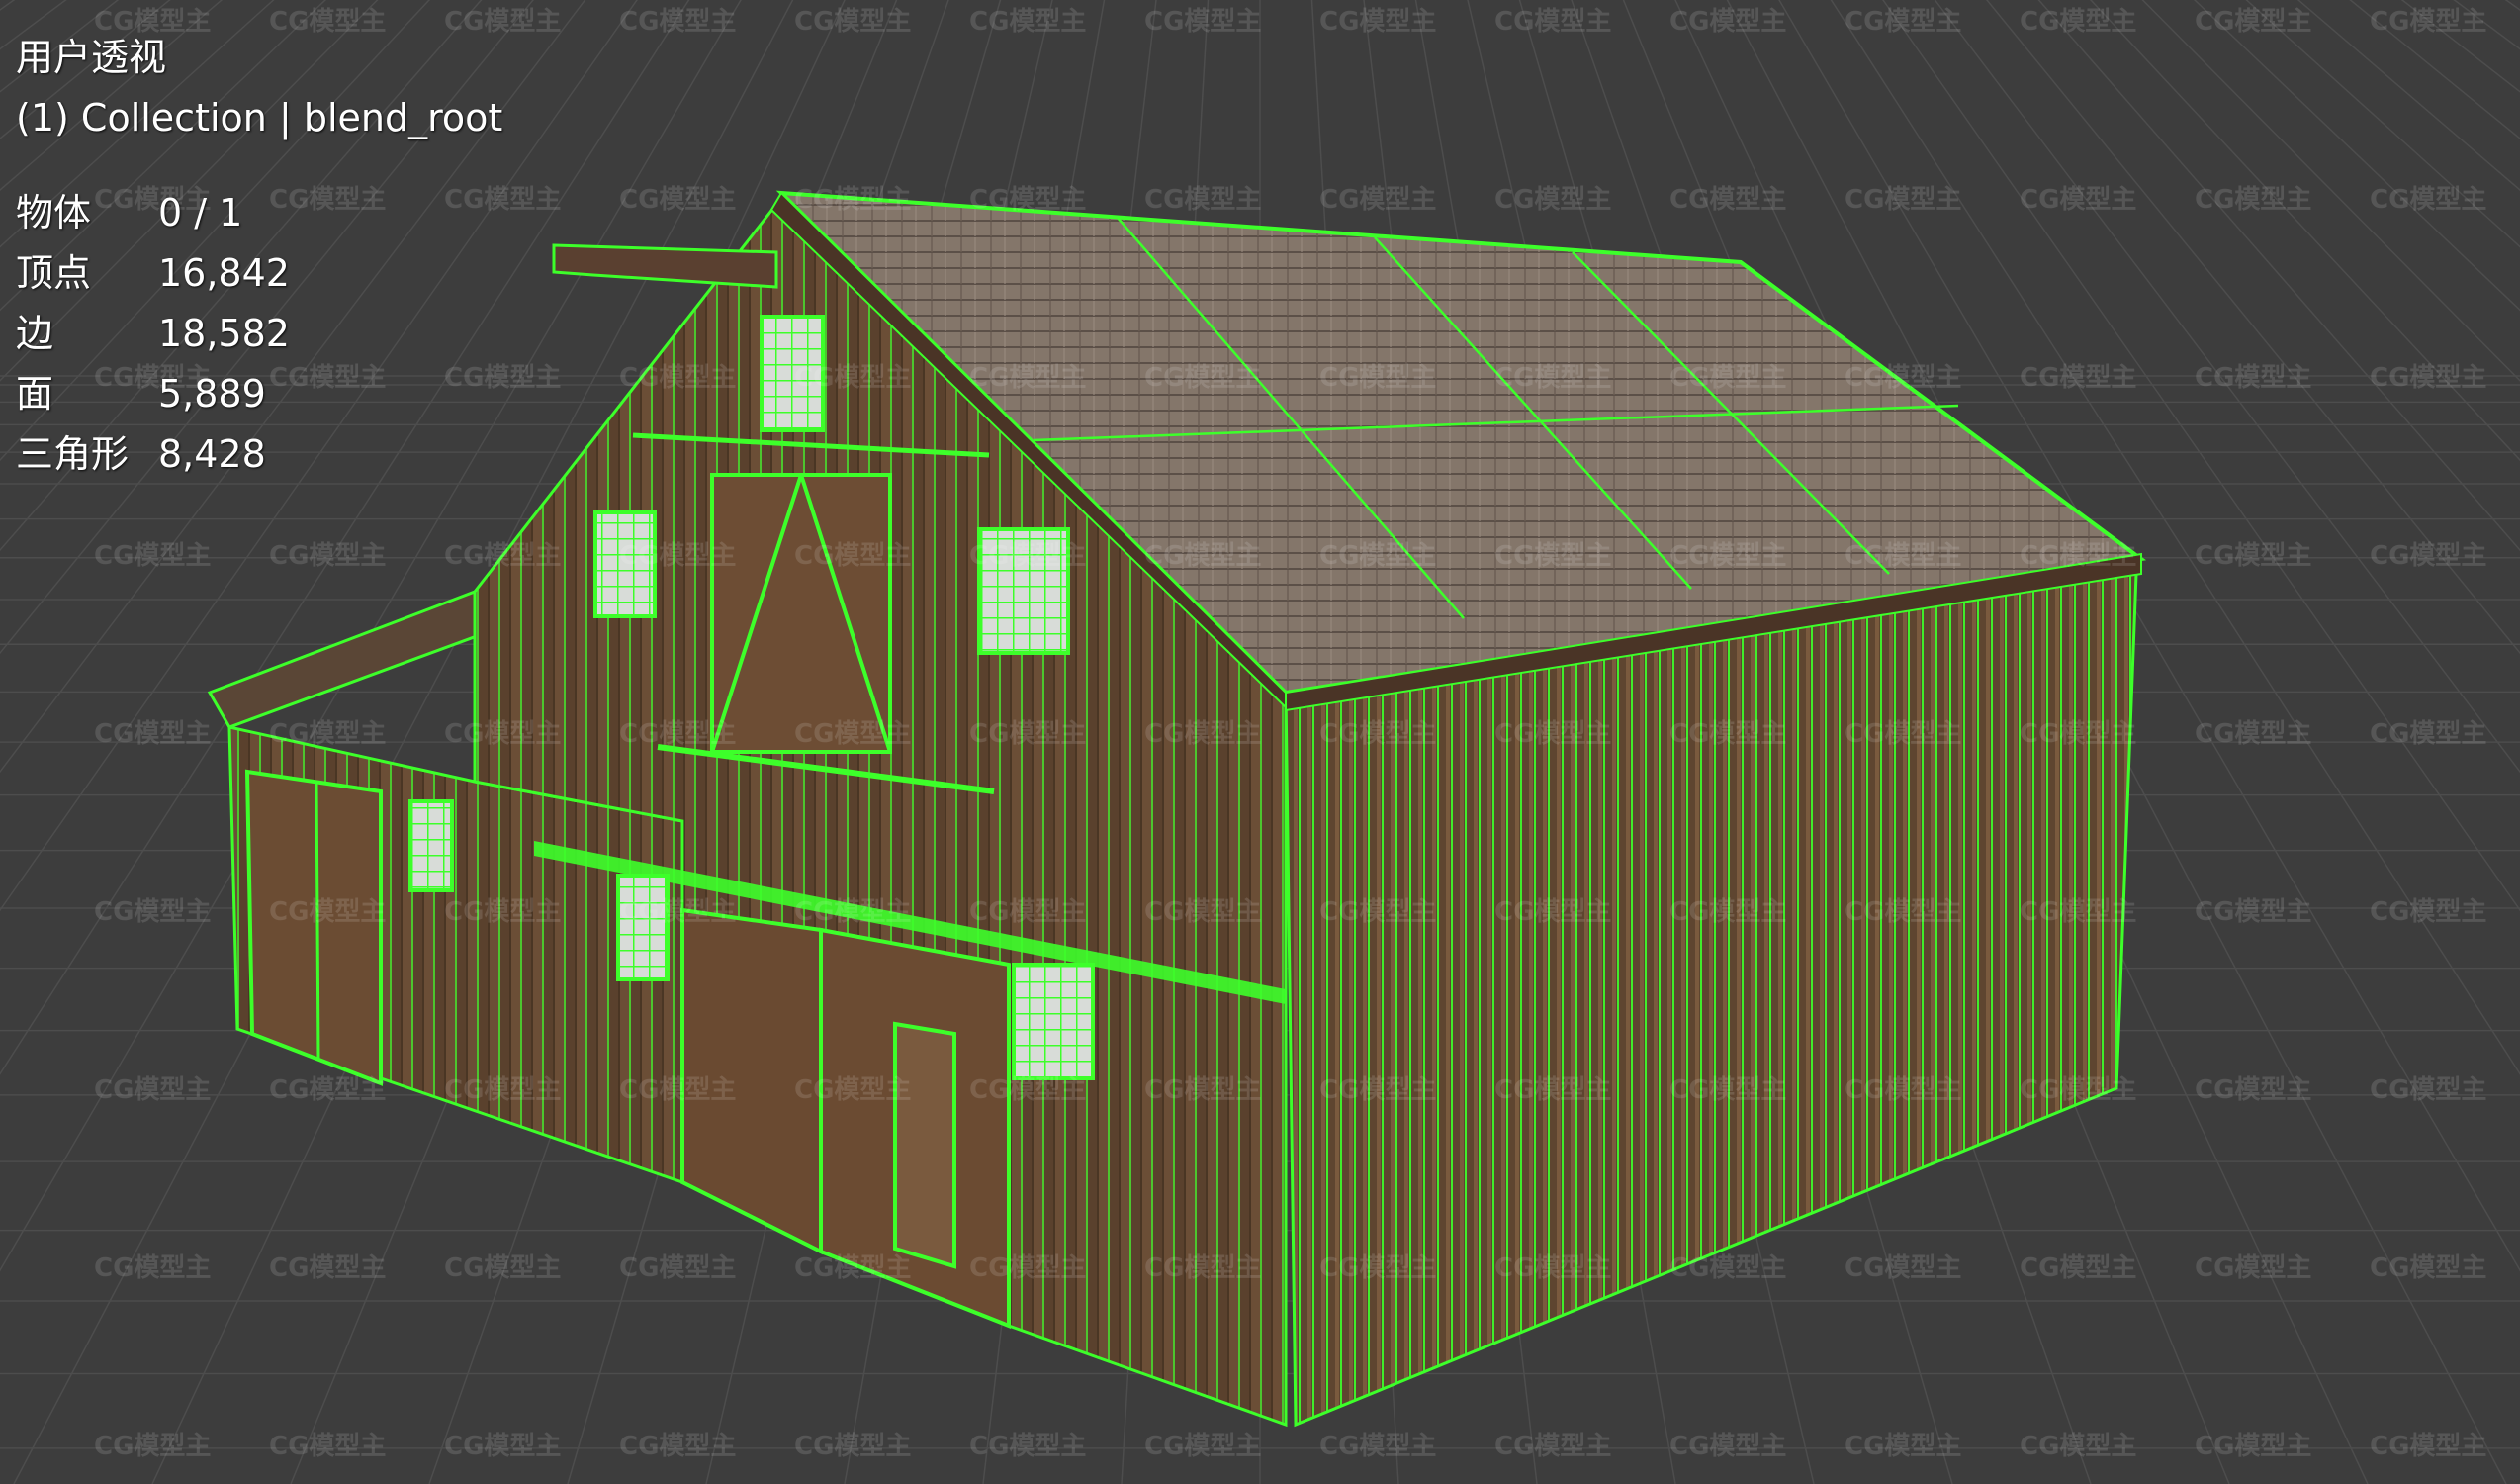 The height and width of the screenshot is (1484, 2520). I want to click on stat-row-triangles: 三角形 8,428, so click(259, 454).